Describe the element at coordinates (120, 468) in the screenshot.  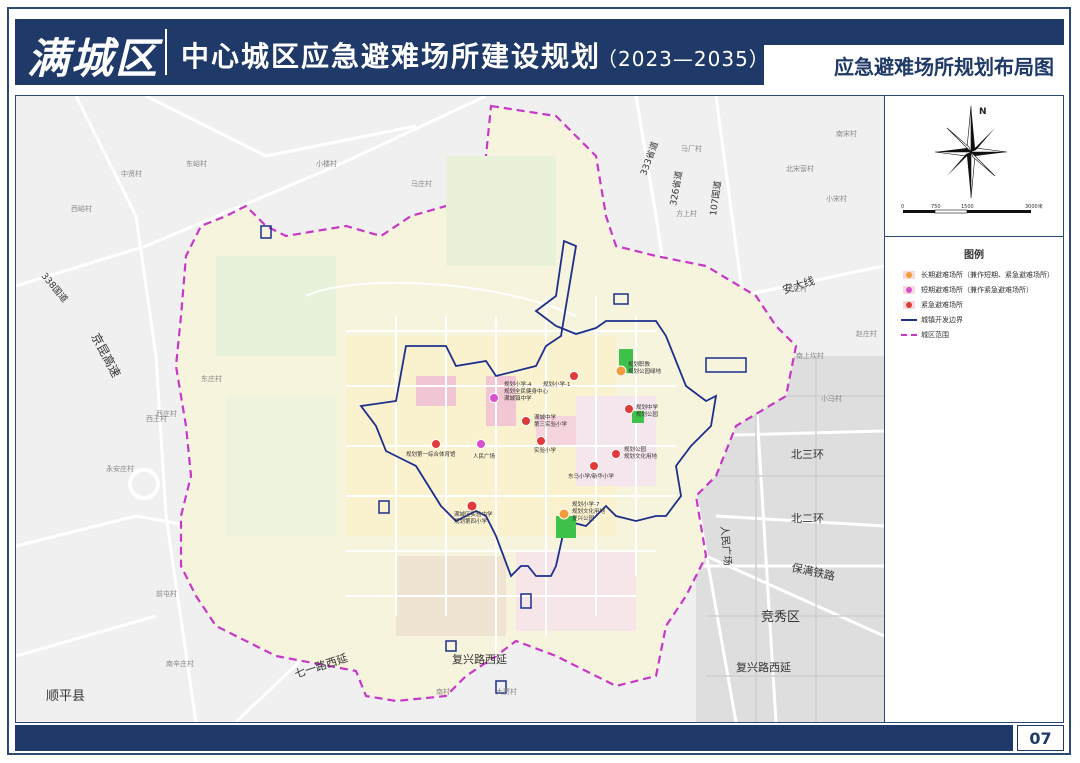
I see `svg-text: 永安庄村` at that location.